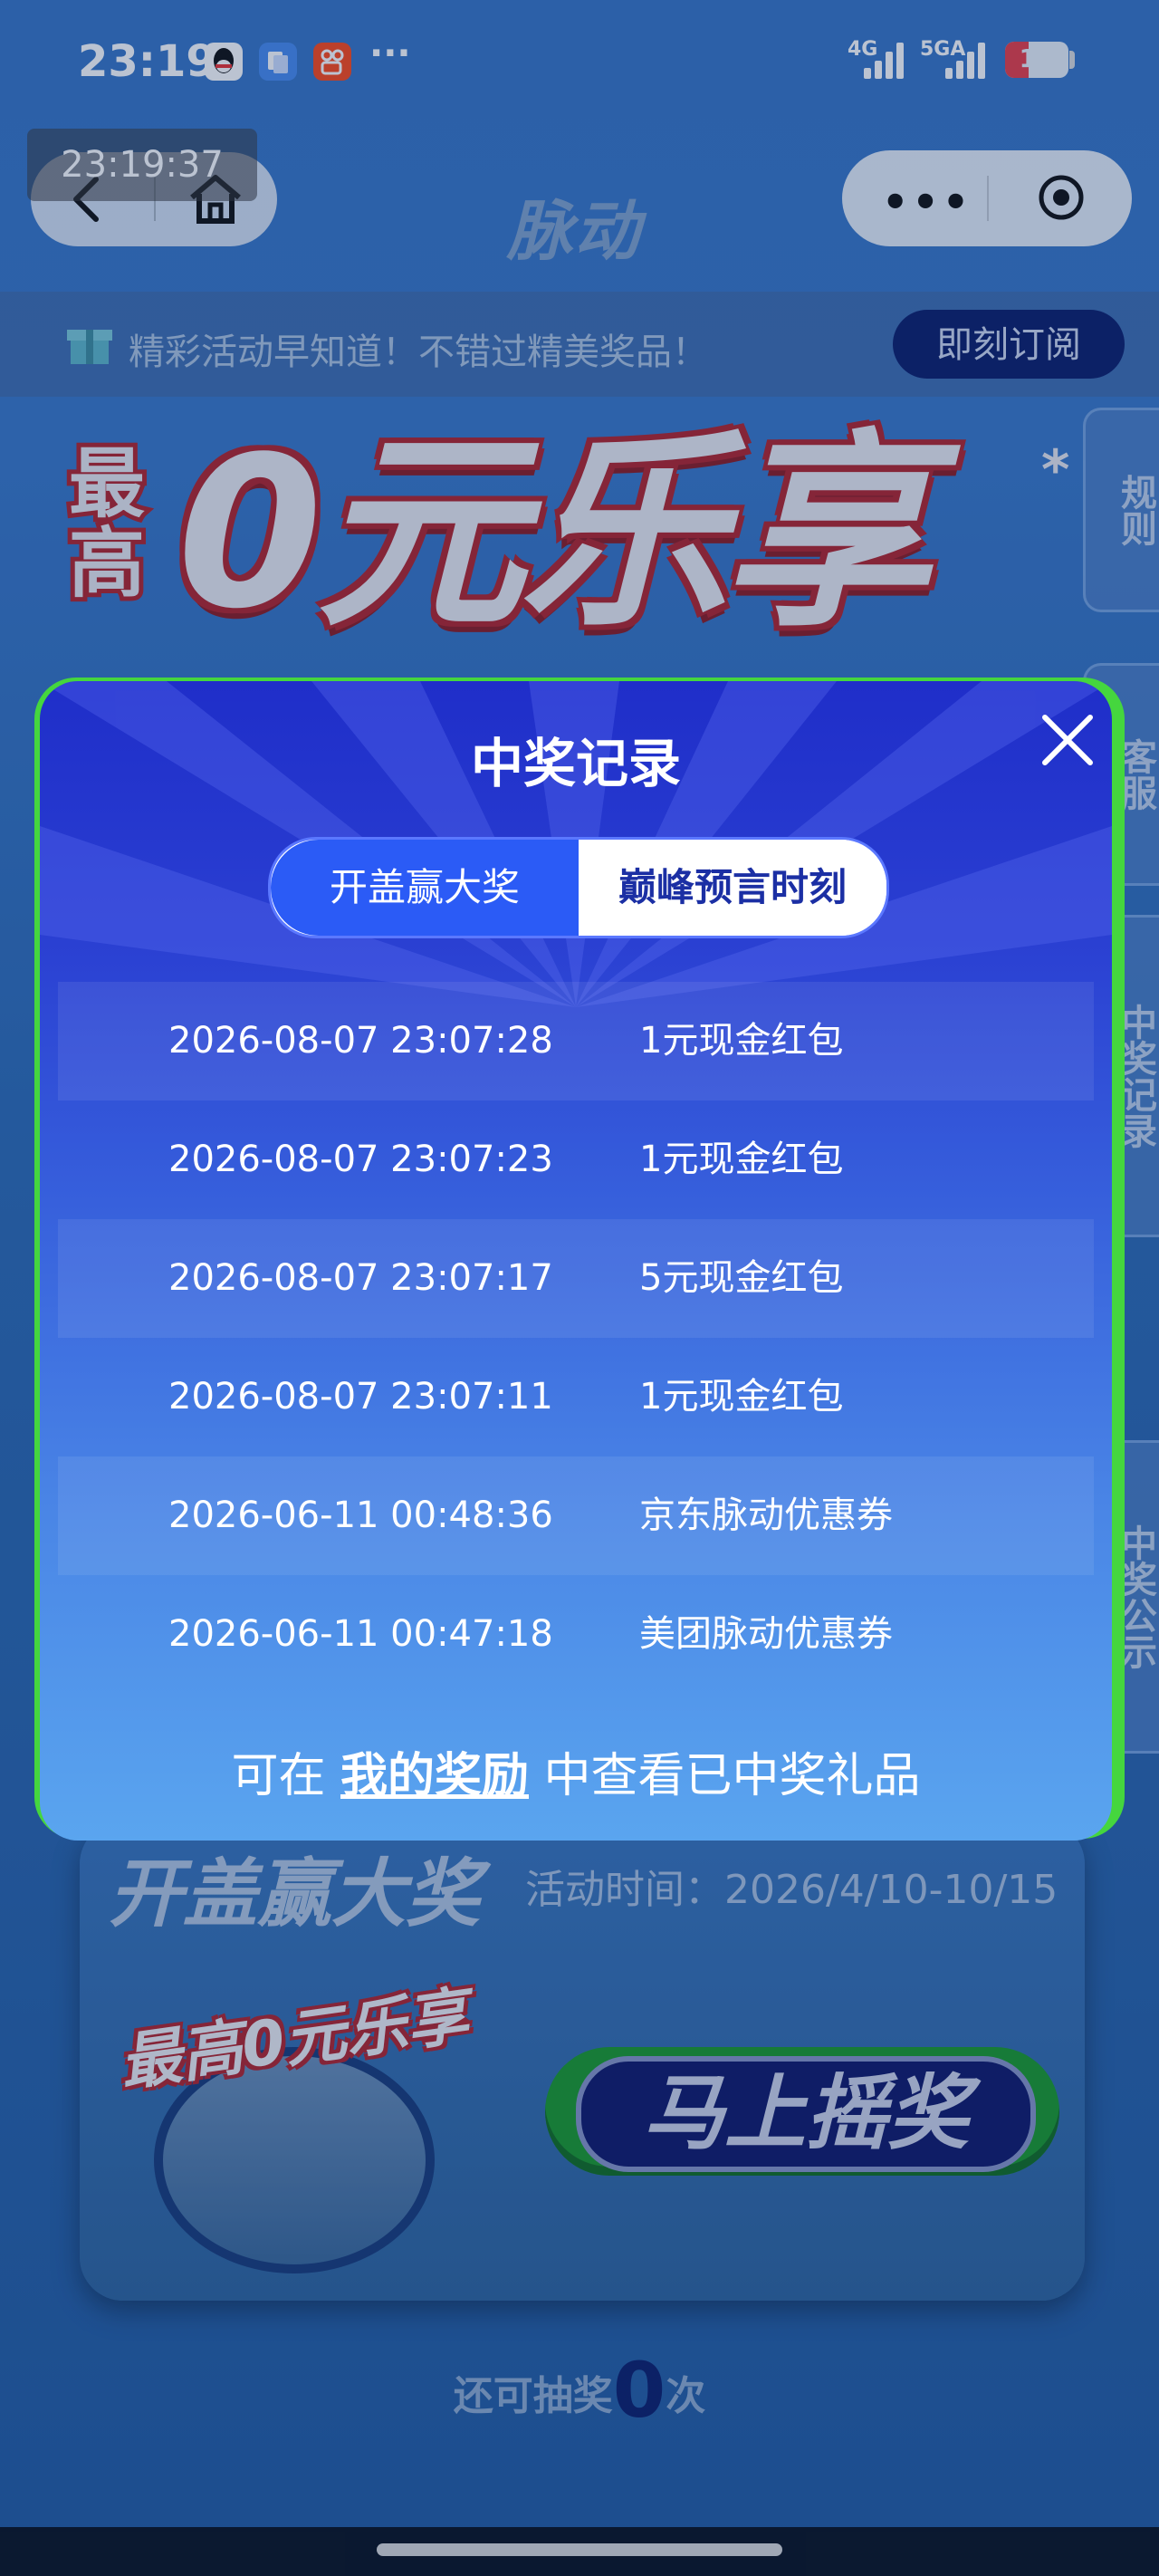  Describe the element at coordinates (425, 888) in the screenshot. I see `tab-open-cap-prize: 开盖赢大奖` at that location.